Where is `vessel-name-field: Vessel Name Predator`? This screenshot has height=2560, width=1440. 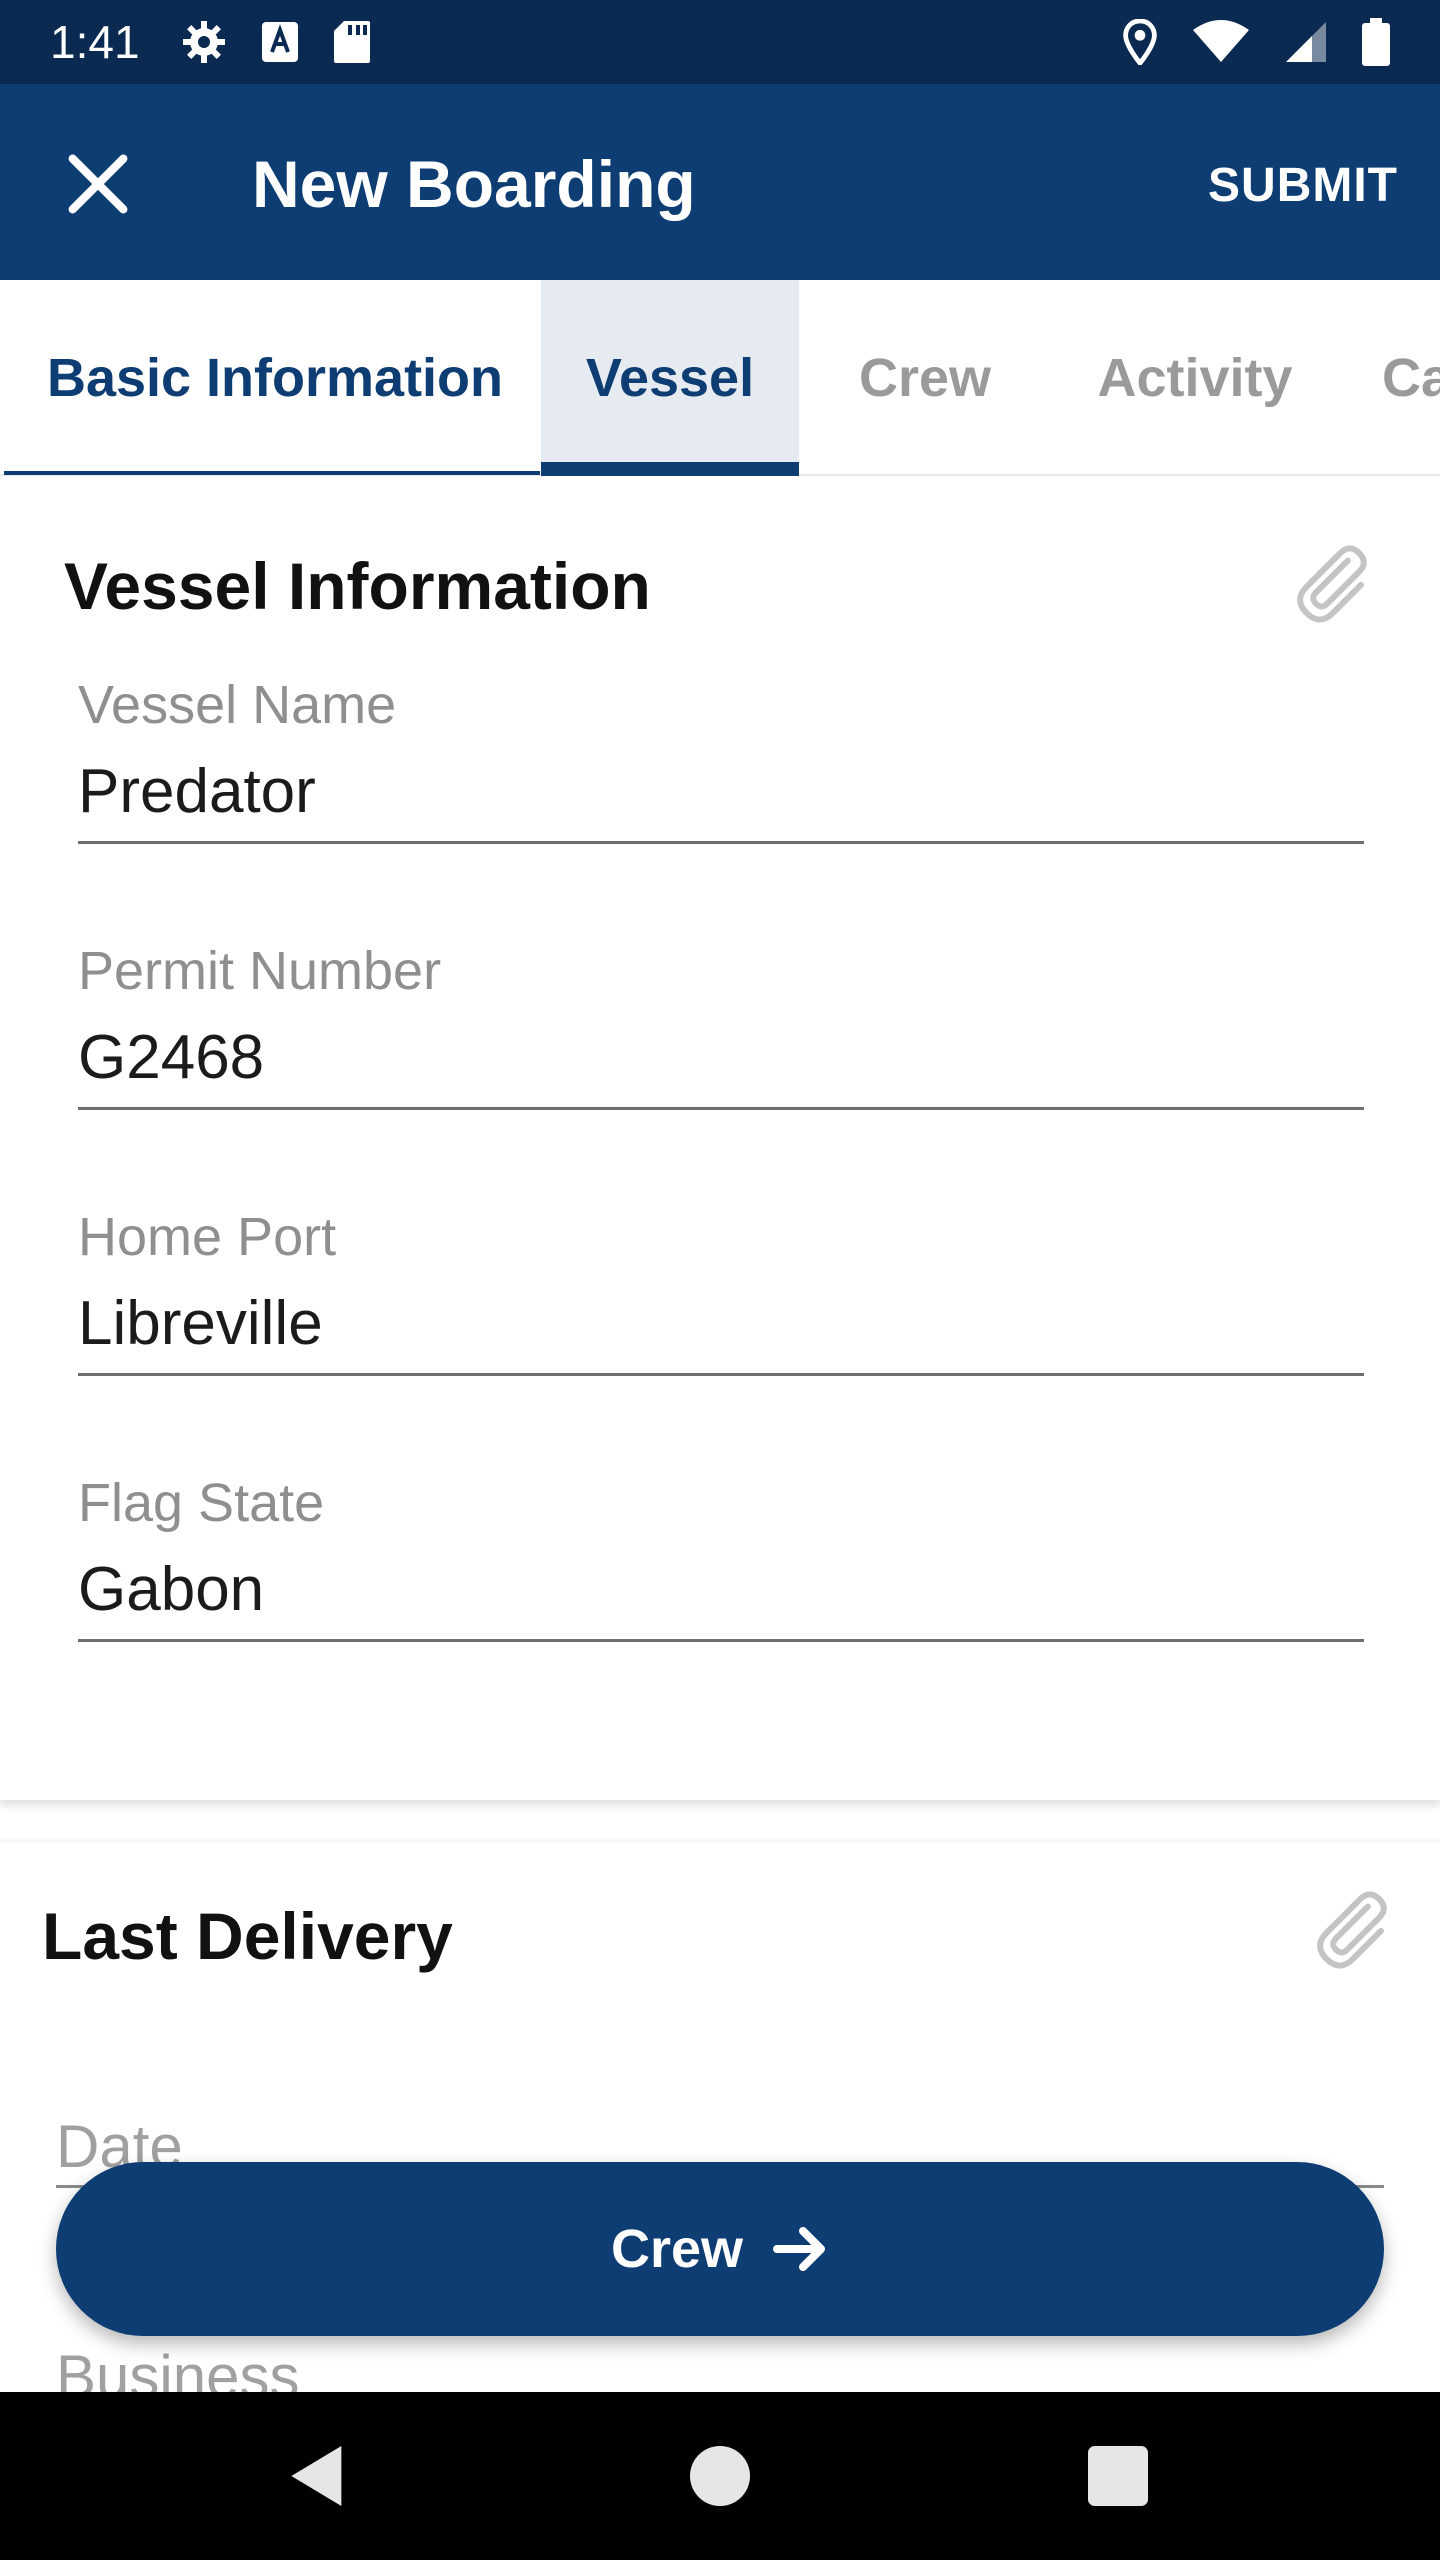
vessel-name-field: Vessel Name Predator is located at coordinates (721, 759).